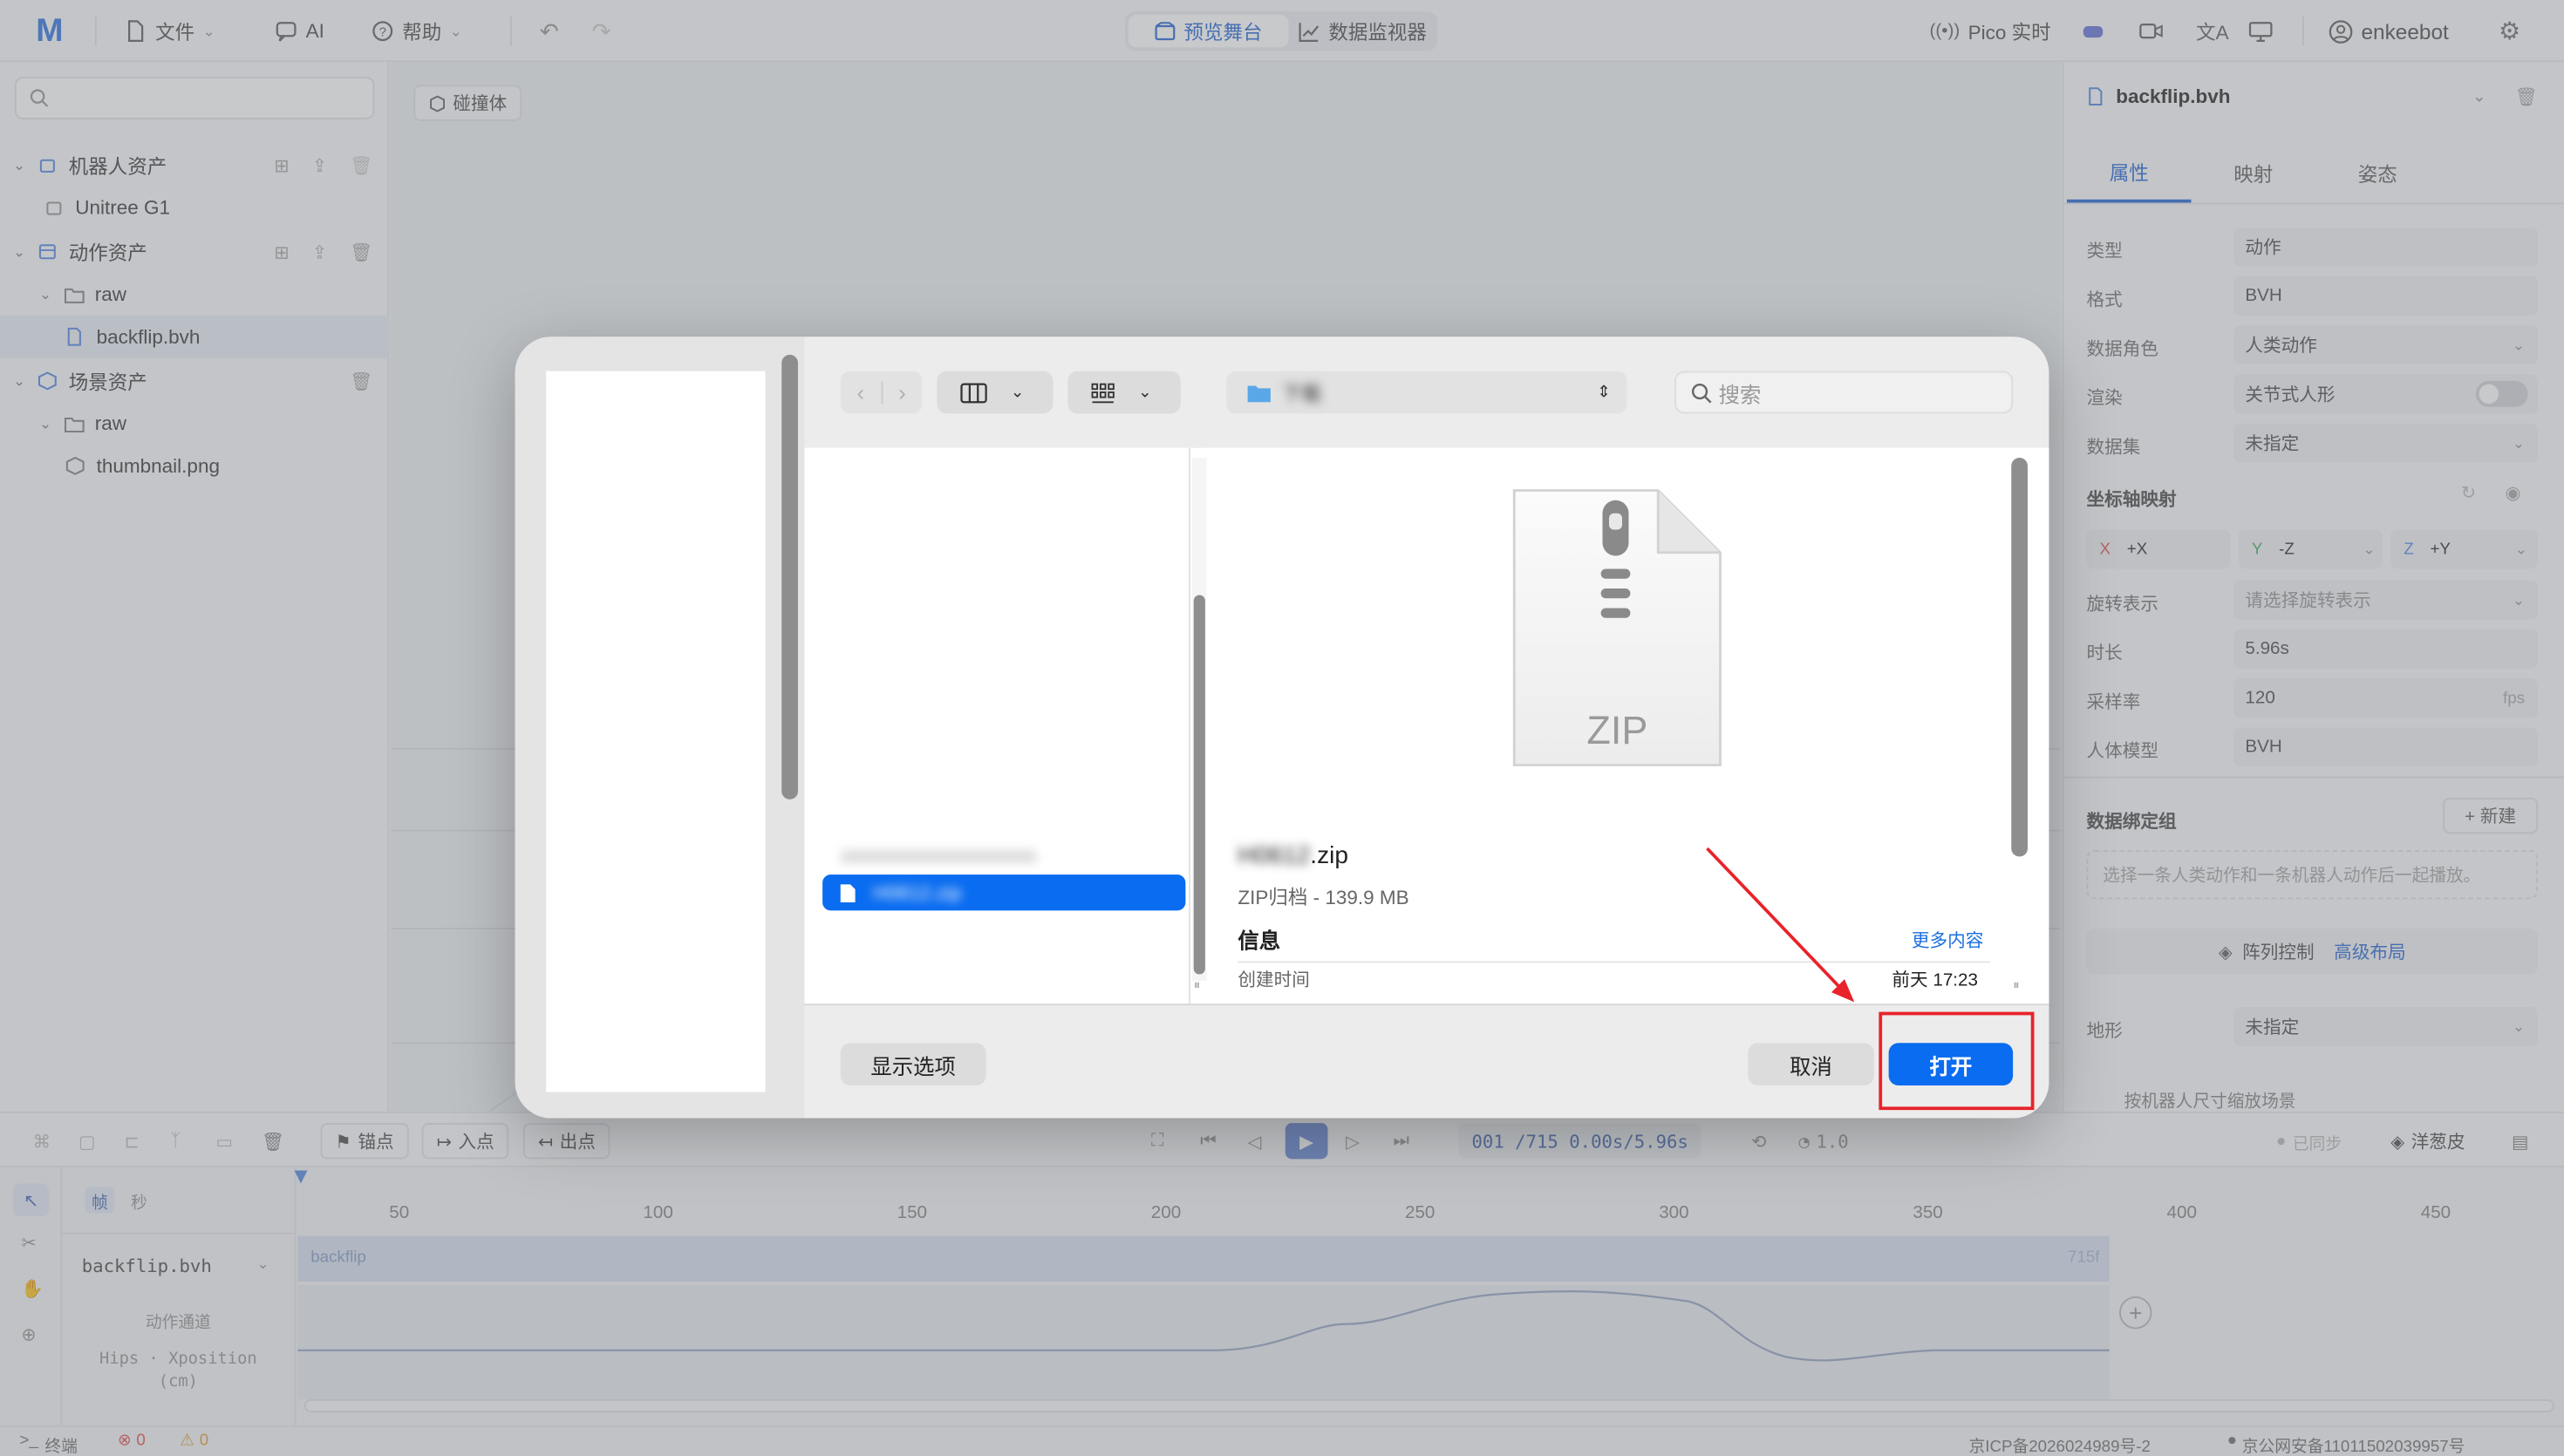  Describe the element at coordinates (1701, 393) in the screenshot. I see `search-icon` at that location.